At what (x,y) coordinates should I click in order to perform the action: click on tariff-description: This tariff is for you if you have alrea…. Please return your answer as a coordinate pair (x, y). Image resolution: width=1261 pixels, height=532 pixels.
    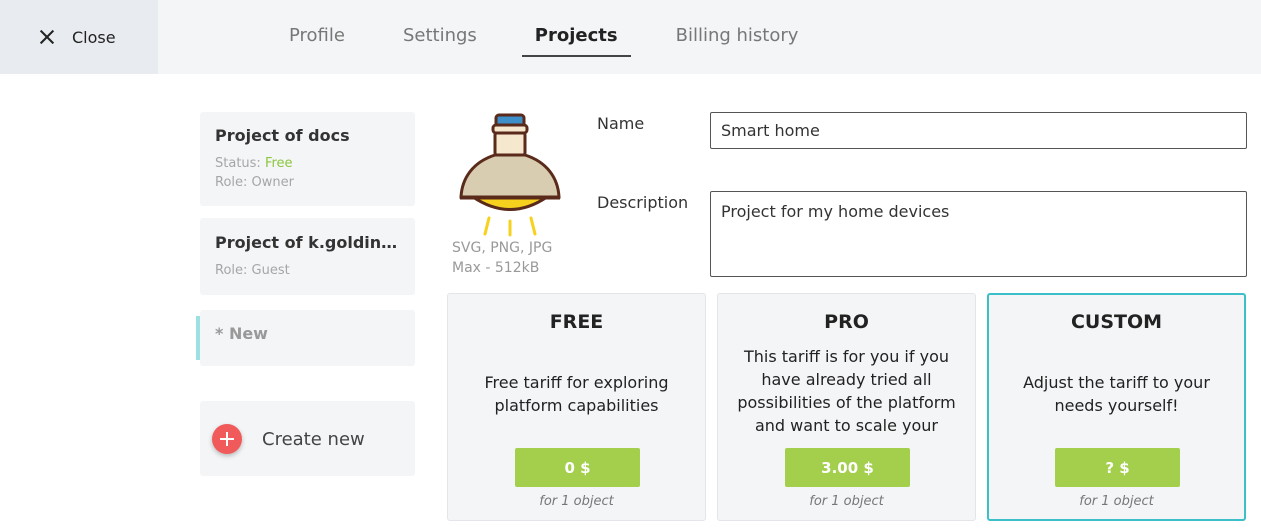
    Looking at the image, I should click on (846, 391).